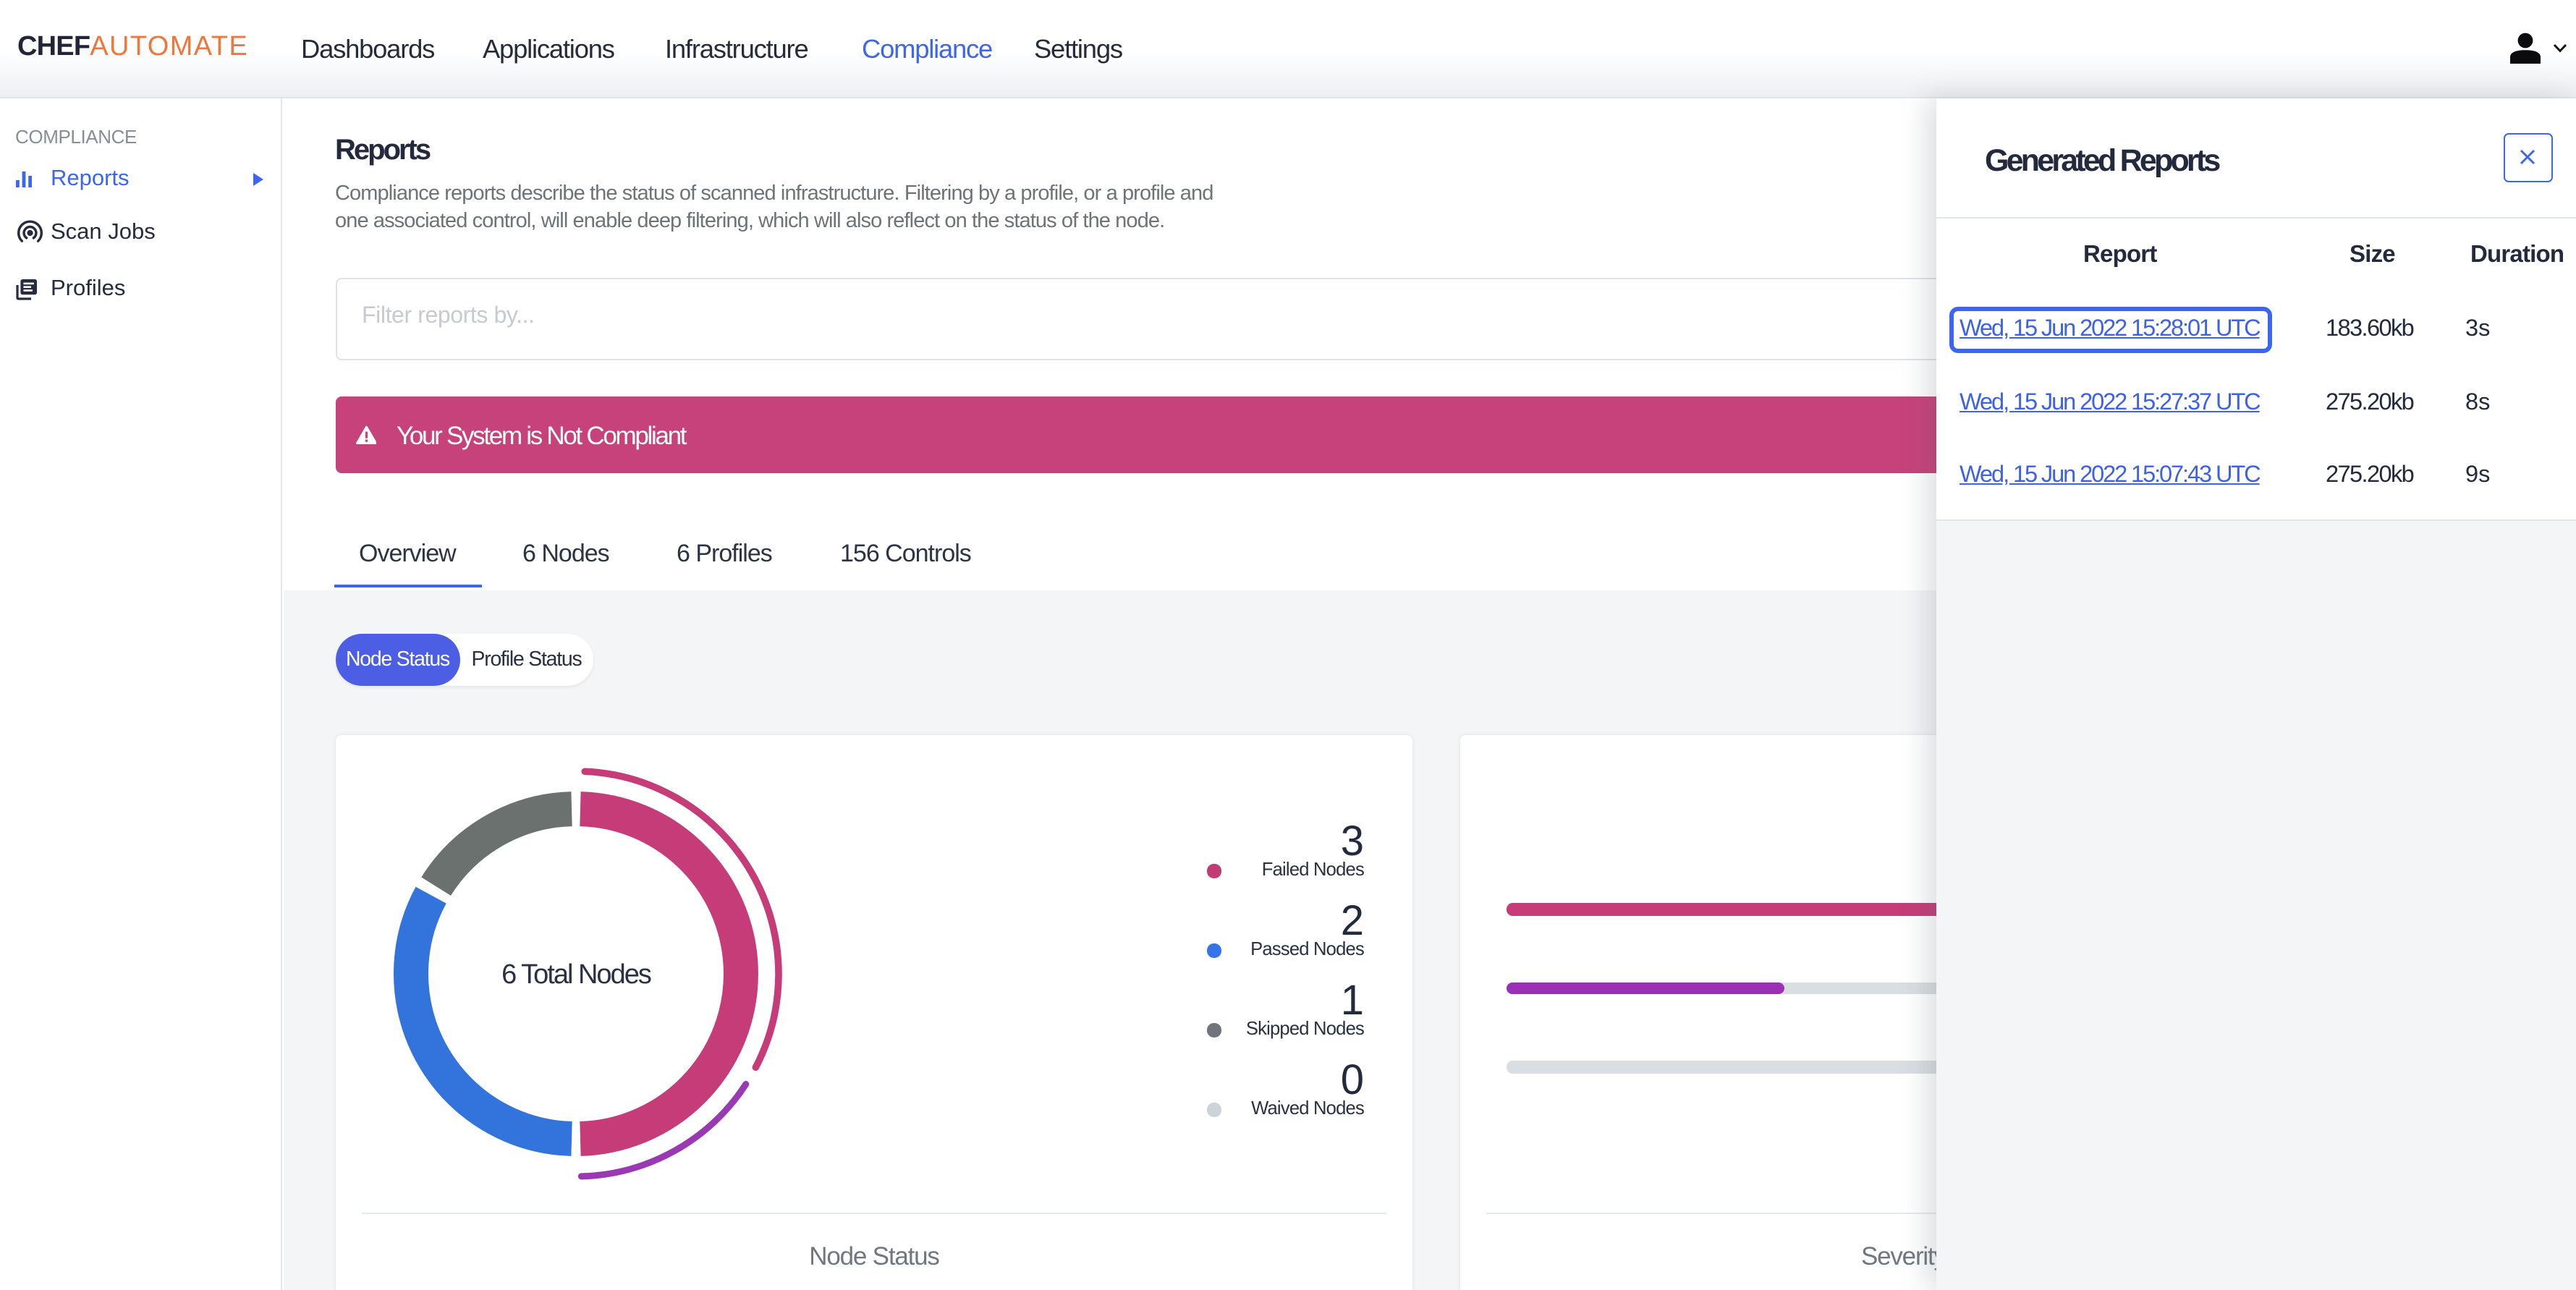 This screenshot has width=2576, height=1290. I want to click on svg-text: 6 Total Nodes, so click(576, 974).